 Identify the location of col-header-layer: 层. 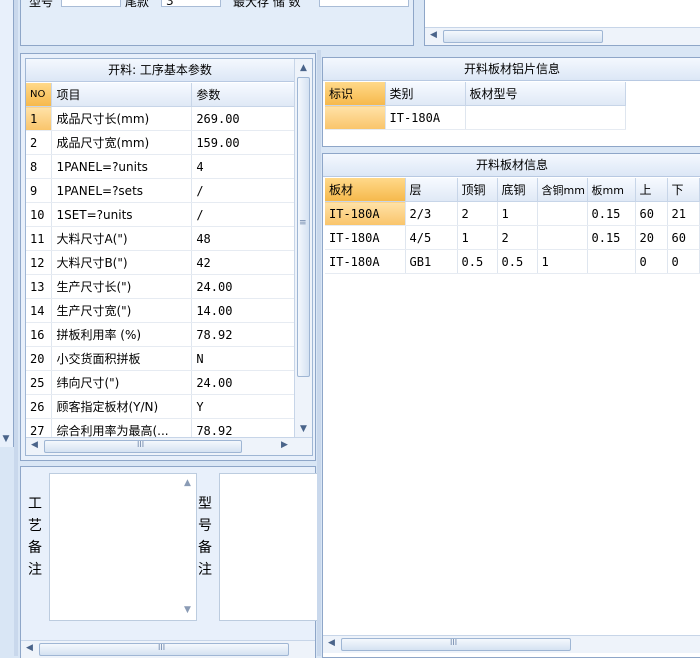
(431, 190).